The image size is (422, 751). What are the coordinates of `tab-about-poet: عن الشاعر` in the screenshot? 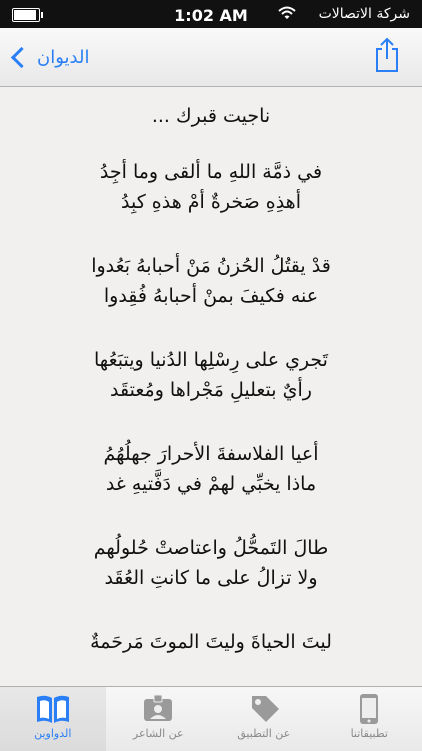 It's located at (159, 719).